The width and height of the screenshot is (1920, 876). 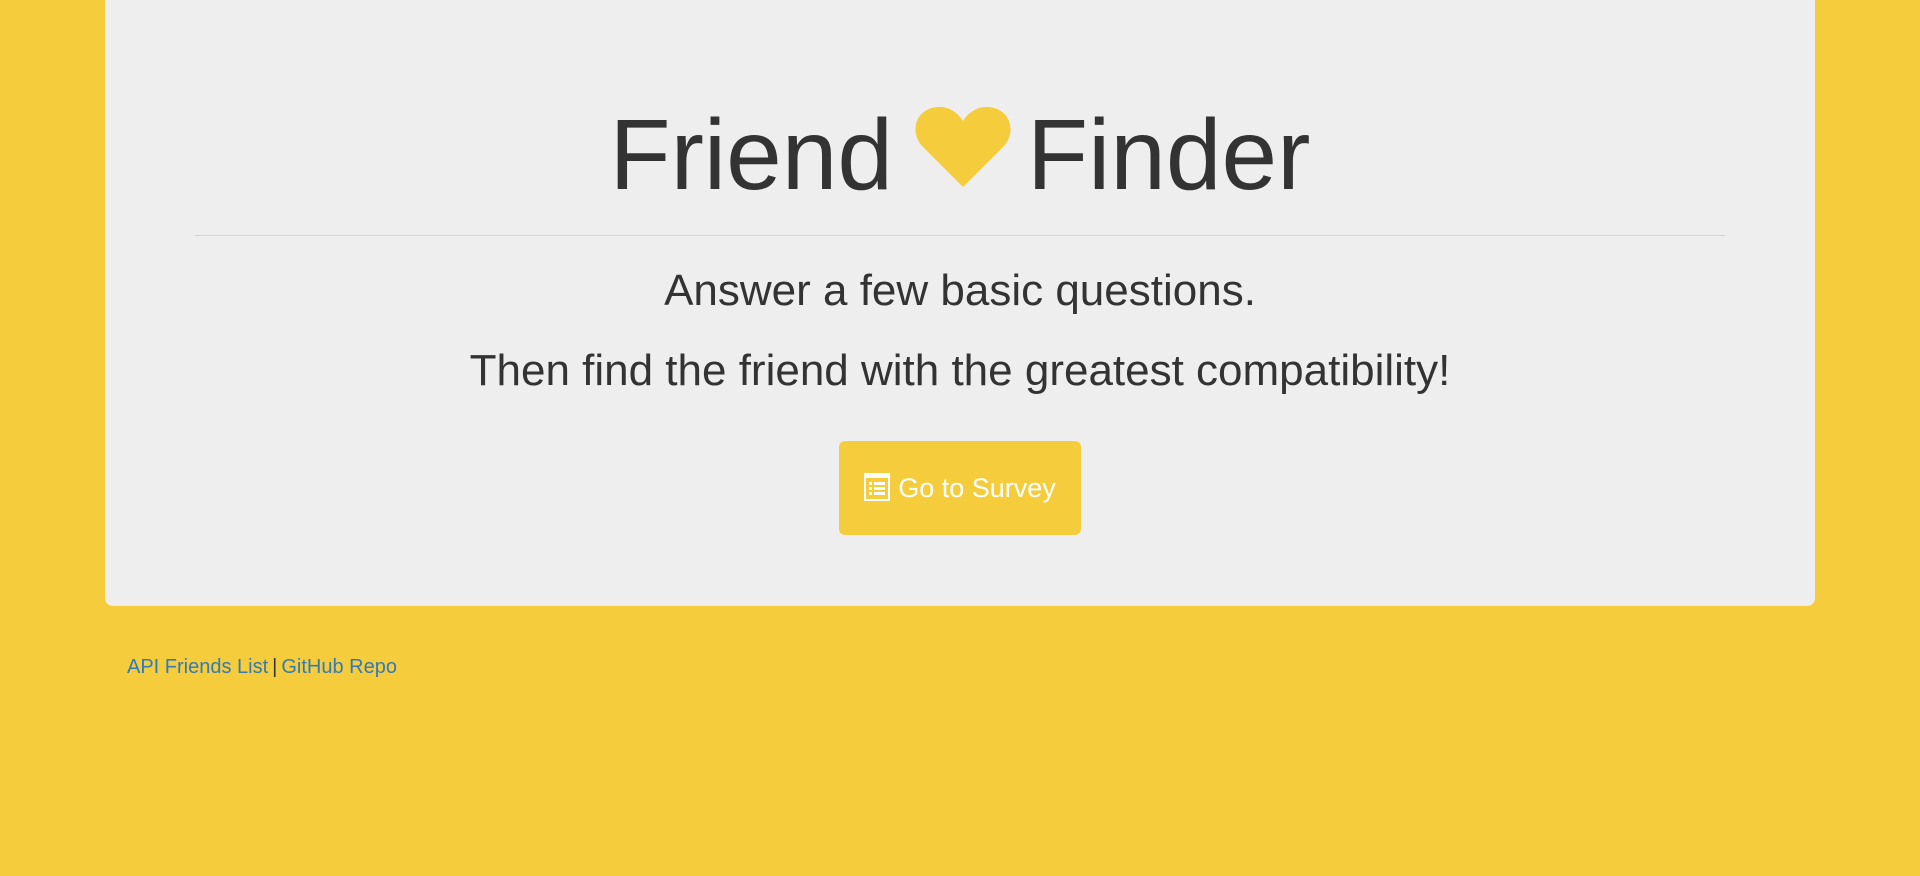 I want to click on go-to-survey-label: Go to Survey, so click(x=977, y=487).